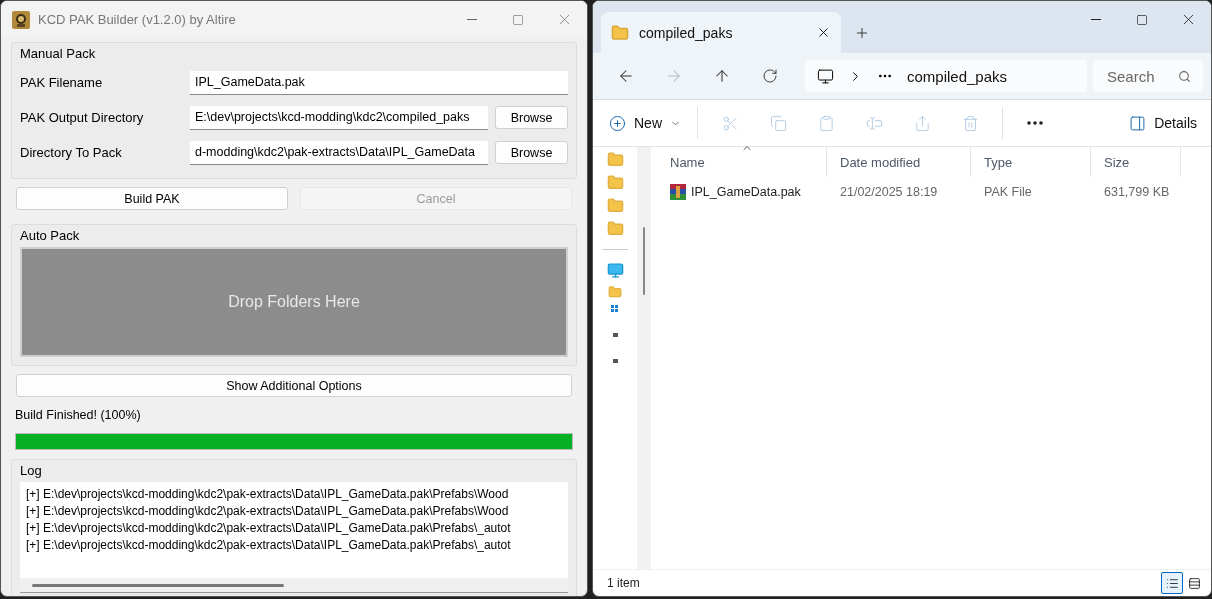 This screenshot has height=599, width=1212. I want to click on share-icon, so click(922, 123).